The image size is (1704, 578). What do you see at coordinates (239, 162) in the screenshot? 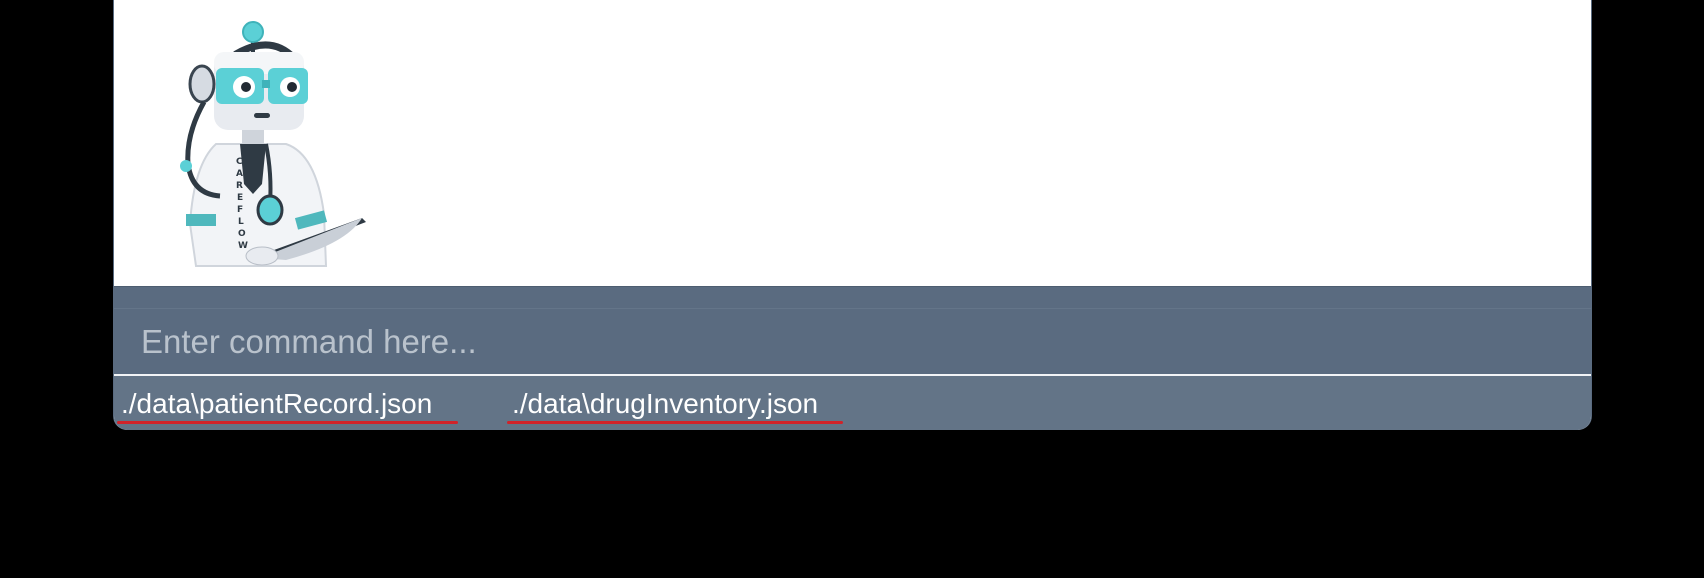
I see `svg-text: C` at bounding box center [239, 162].